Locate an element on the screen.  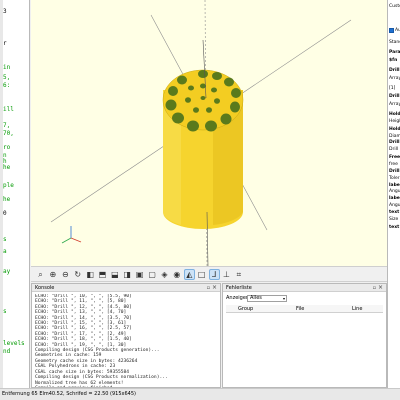
cube-center-icon: ◉ is located at coordinates (177, 274).